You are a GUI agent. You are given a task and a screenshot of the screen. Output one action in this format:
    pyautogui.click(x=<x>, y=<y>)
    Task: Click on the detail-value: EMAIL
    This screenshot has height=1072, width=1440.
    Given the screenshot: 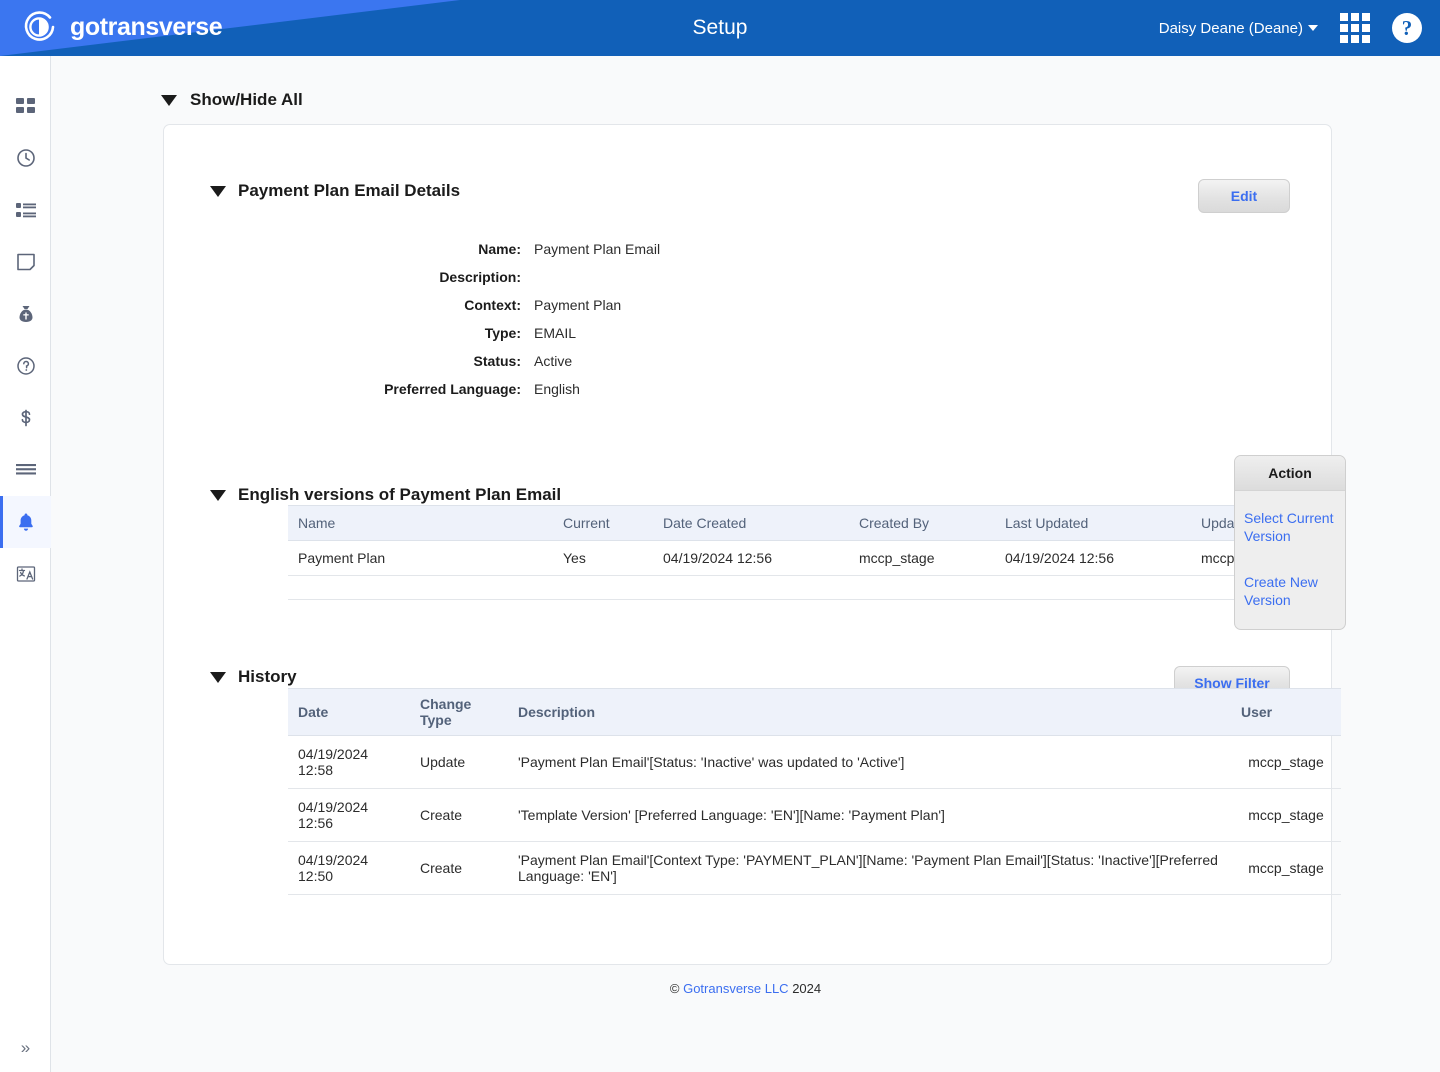 What is the action you would take?
    pyautogui.click(x=555, y=333)
    